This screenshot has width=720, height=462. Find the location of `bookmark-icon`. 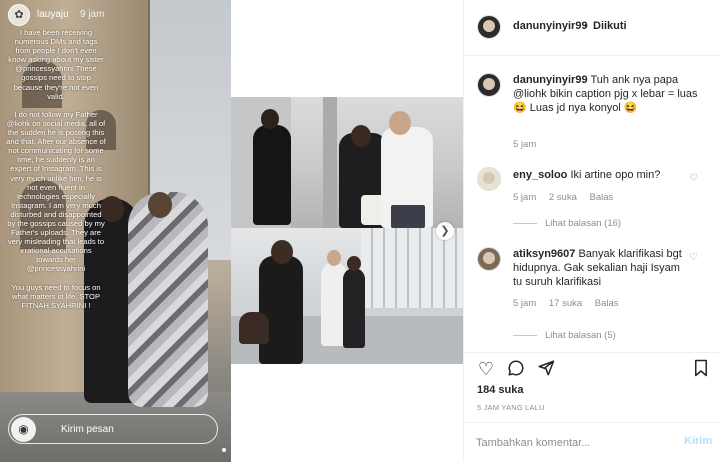

bookmark-icon is located at coordinates (701, 369).